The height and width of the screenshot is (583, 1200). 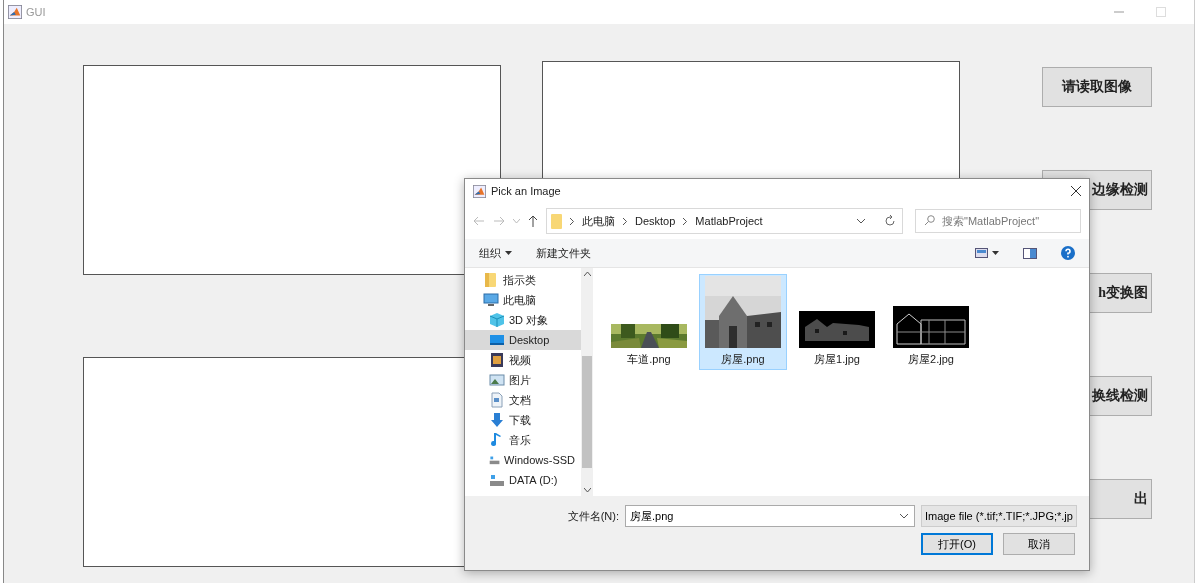 What do you see at coordinates (999, 516) in the screenshot?
I see `file-type-dropdown: Image file (*.tif;*.TIF;*.JPG;*.jp` at bounding box center [999, 516].